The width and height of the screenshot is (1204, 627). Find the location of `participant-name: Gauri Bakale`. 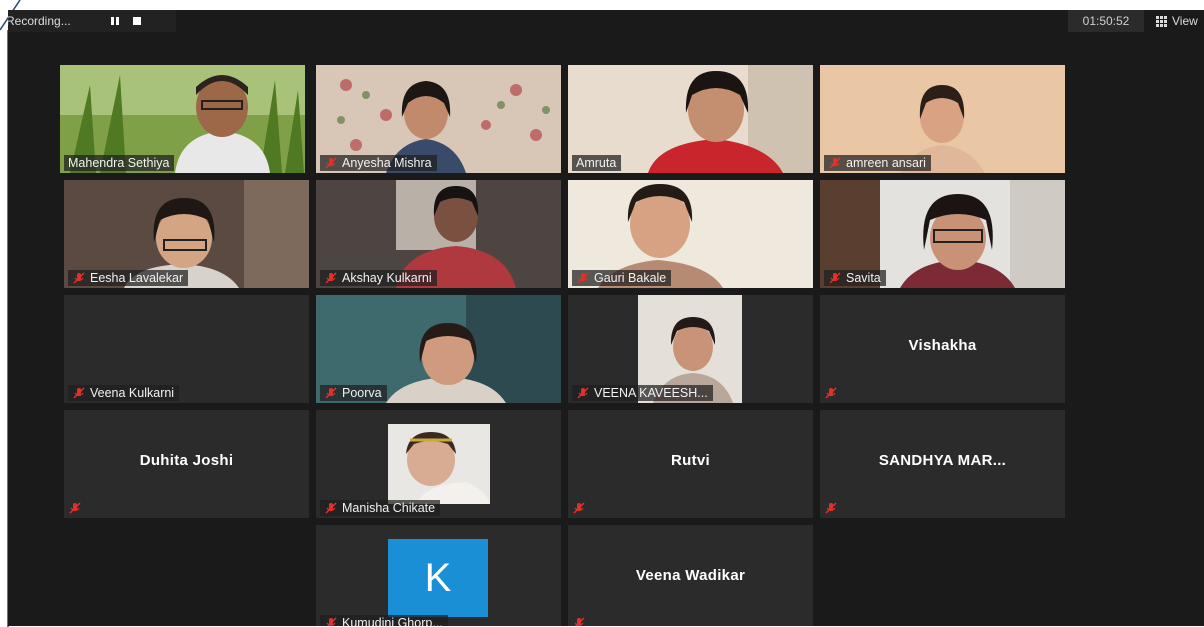

participant-name: Gauri Bakale is located at coordinates (630, 278).